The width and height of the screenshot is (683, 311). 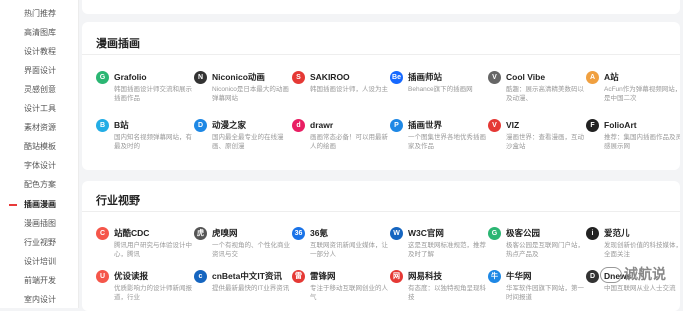 I want to click on site-description: 互联网资讯新闻业媒体，让一部分人, so click(x=349, y=250).